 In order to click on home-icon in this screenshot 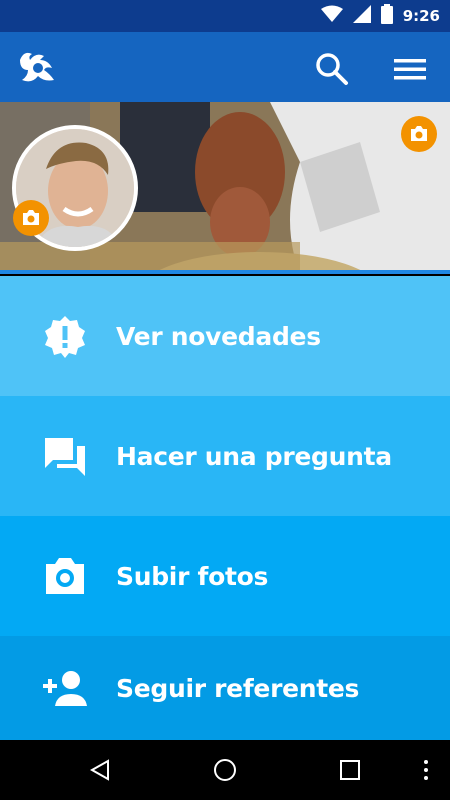, I will do `click(225, 770)`.